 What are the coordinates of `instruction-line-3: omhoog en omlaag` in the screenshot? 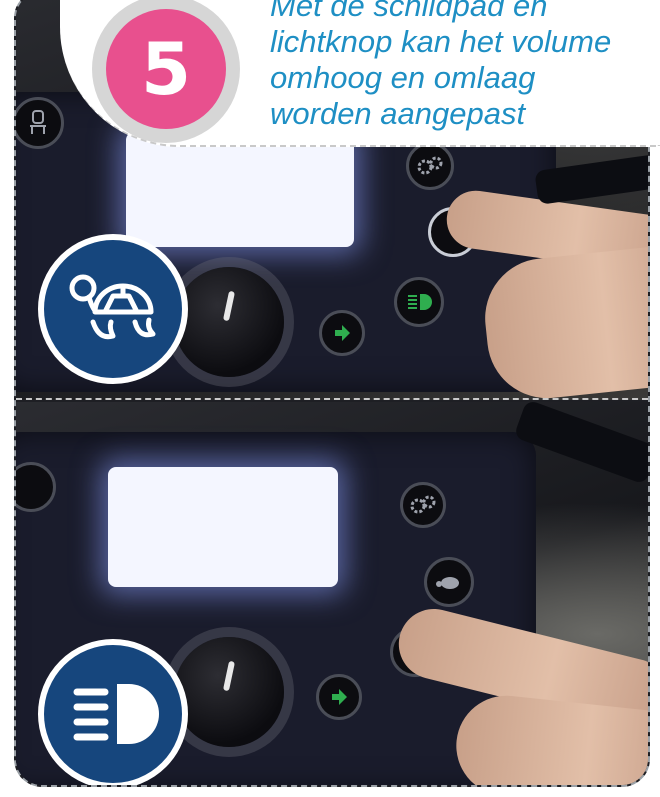 It's located at (403, 77).